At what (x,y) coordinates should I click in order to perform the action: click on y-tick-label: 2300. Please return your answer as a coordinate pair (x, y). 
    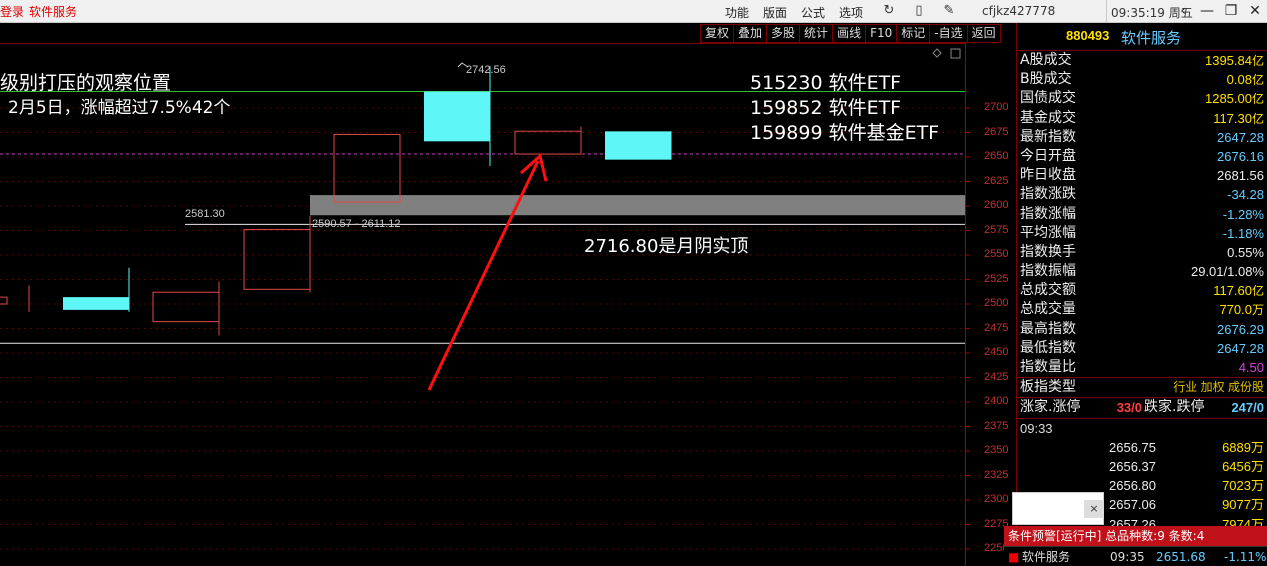
    Looking at the image, I should click on (996, 499).